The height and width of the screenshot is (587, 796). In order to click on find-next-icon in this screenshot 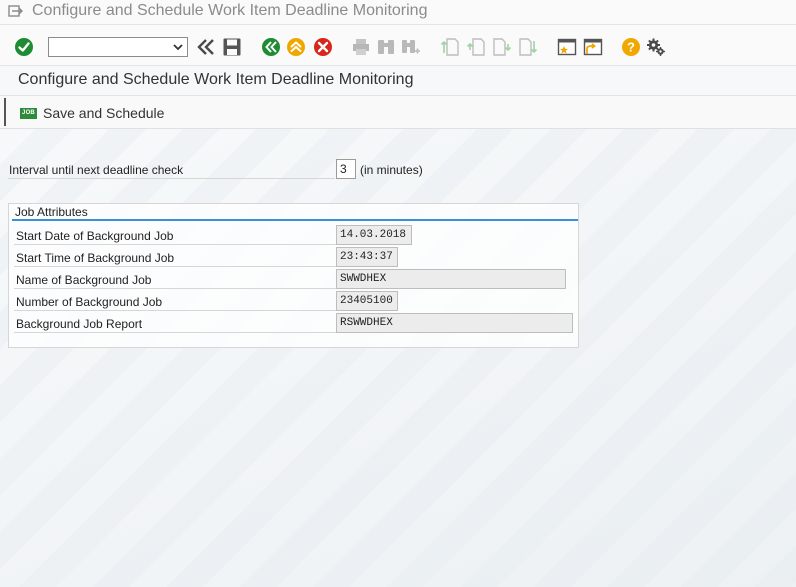, I will do `click(411, 47)`.